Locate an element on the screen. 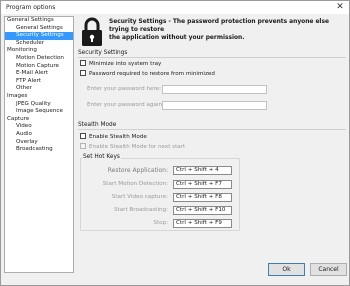  minimize-tray-checkbox: Minimize into system tray is located at coordinates (120, 64).